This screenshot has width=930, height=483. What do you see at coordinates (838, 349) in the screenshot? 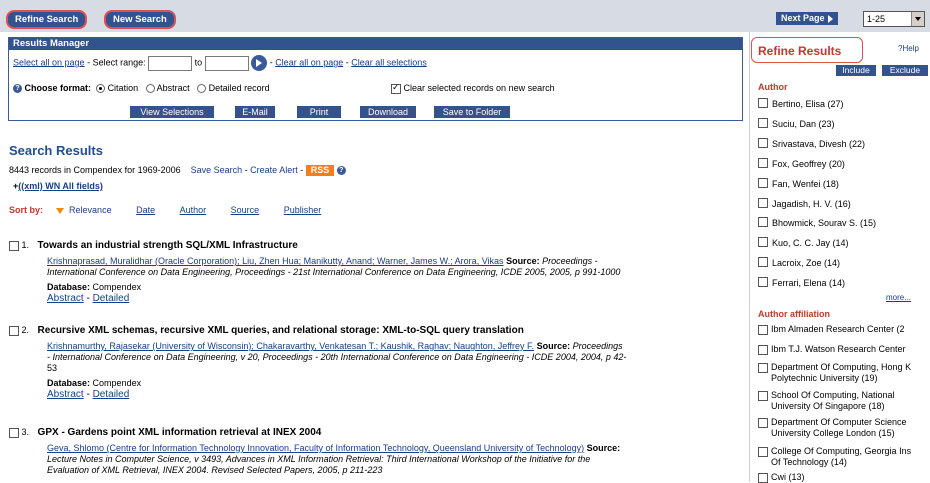
I see `affiliation-facet-text: Ibm T.J. Watson Research Center` at bounding box center [838, 349].